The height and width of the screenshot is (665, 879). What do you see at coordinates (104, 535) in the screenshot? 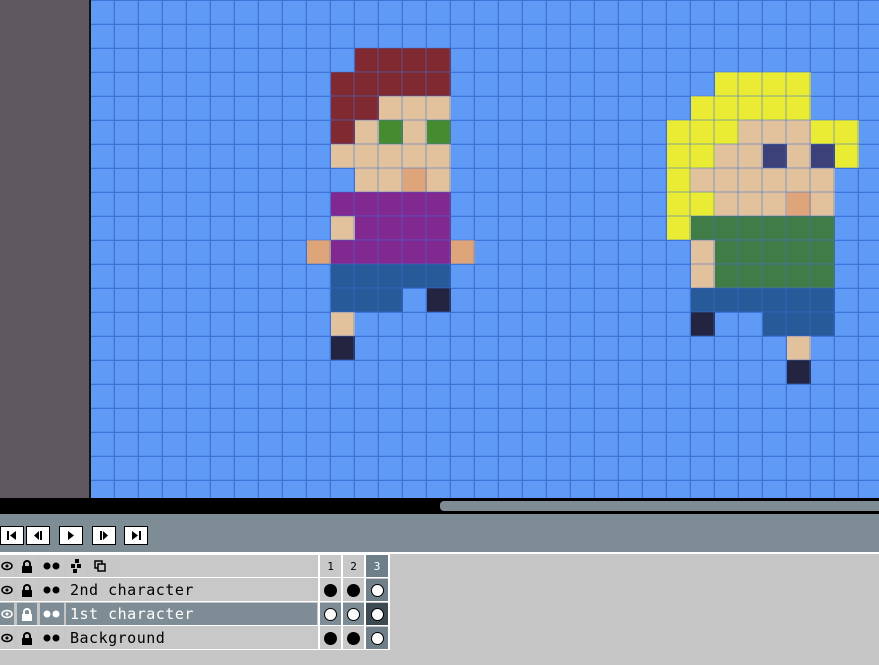
I see `next-frame-button` at bounding box center [104, 535].